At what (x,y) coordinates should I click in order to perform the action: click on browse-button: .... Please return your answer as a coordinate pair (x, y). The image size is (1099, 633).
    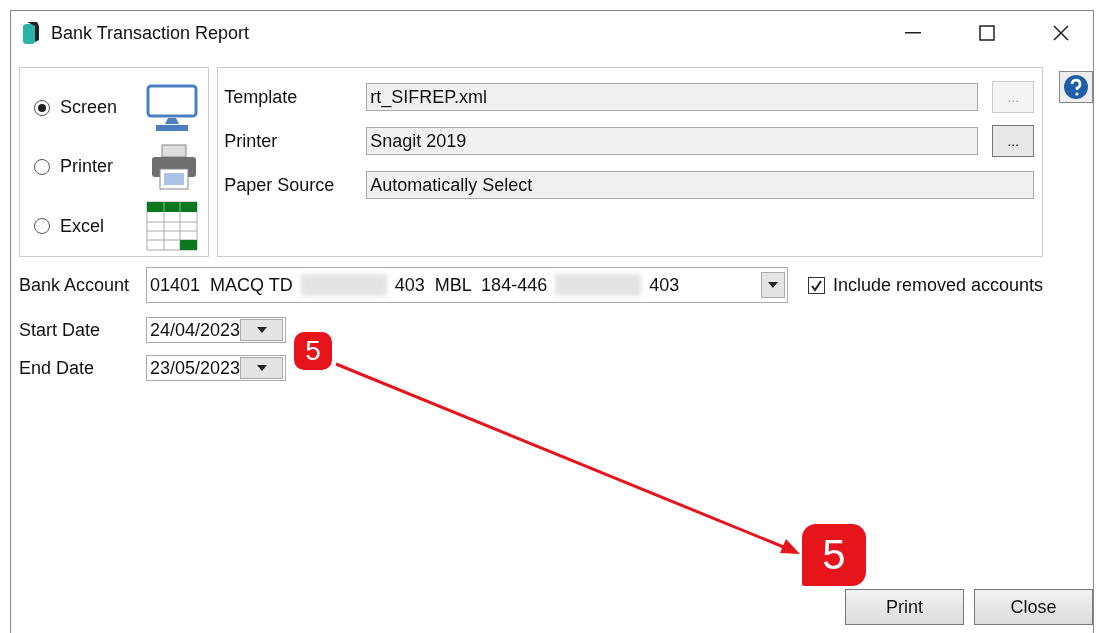
    Looking at the image, I should click on (1013, 141).